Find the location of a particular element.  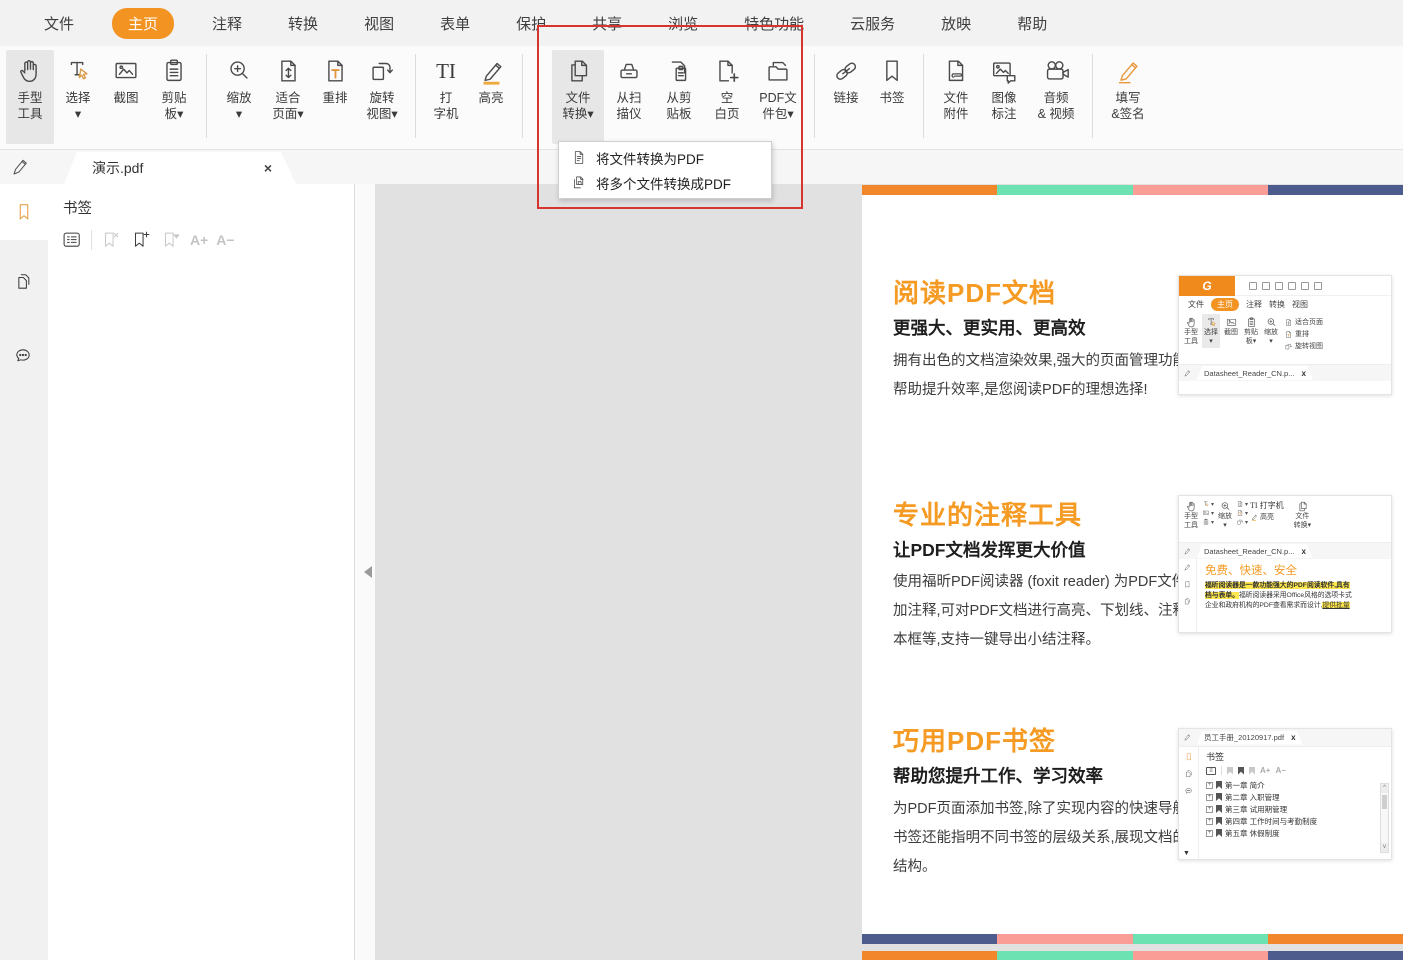

thumb3-scrollbar: ^ v is located at coordinates (1384, 818).